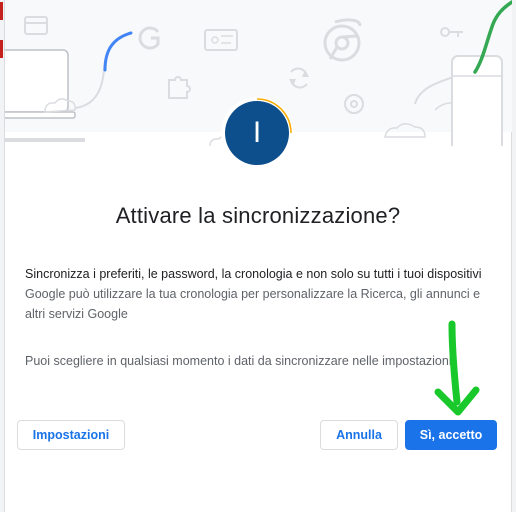 This screenshot has height=512, width=516. I want to click on account-avatar: I, so click(257, 133).